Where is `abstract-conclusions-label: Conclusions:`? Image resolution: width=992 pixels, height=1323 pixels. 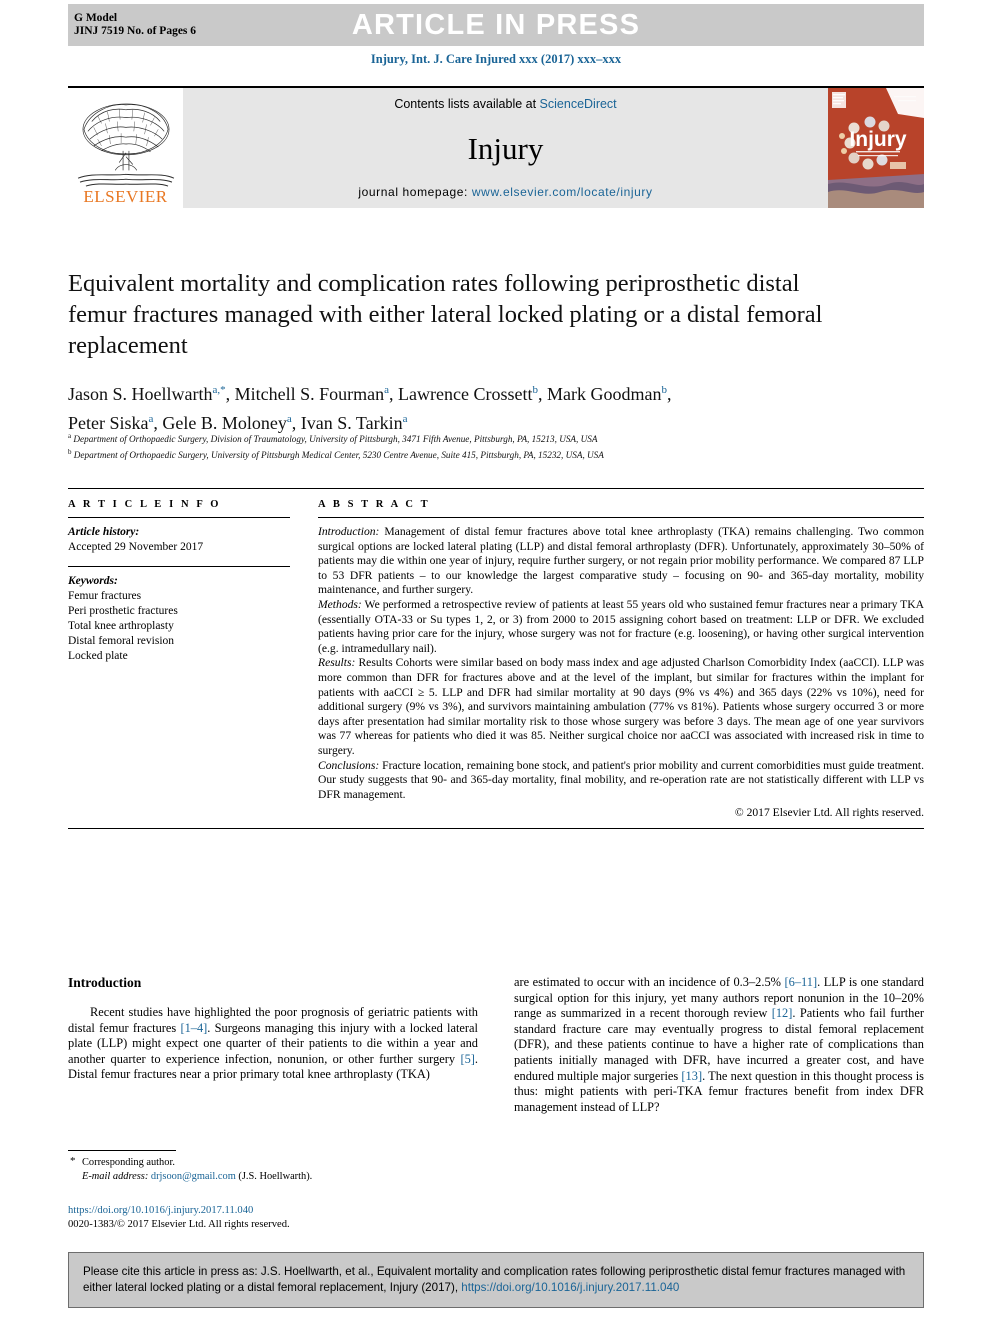
abstract-conclusions-label: Conclusions: is located at coordinates (349, 765).